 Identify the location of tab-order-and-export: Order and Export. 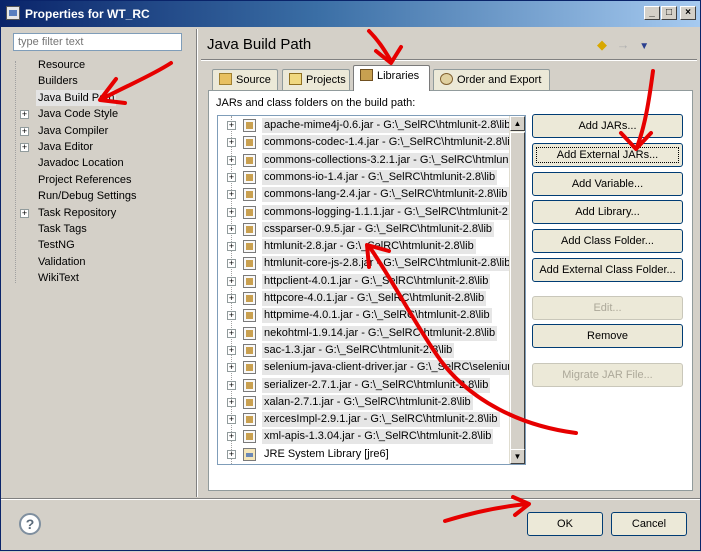
(491, 79).